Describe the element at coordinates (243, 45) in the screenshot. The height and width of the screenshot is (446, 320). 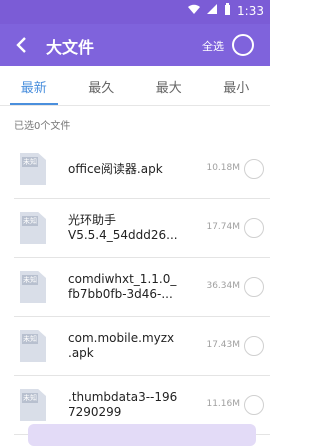
I see `select-all-checkbox` at that location.